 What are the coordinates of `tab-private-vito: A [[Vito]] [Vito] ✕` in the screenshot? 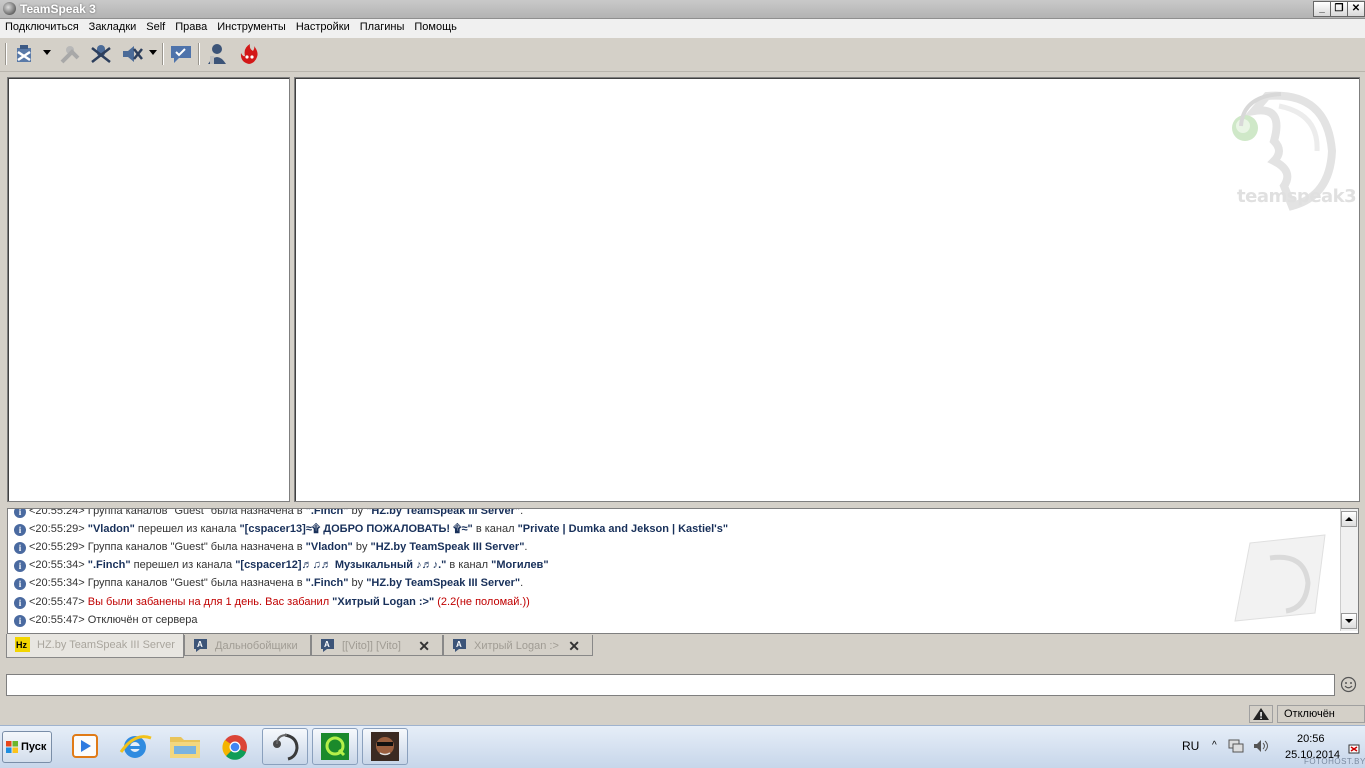 It's located at (377, 645).